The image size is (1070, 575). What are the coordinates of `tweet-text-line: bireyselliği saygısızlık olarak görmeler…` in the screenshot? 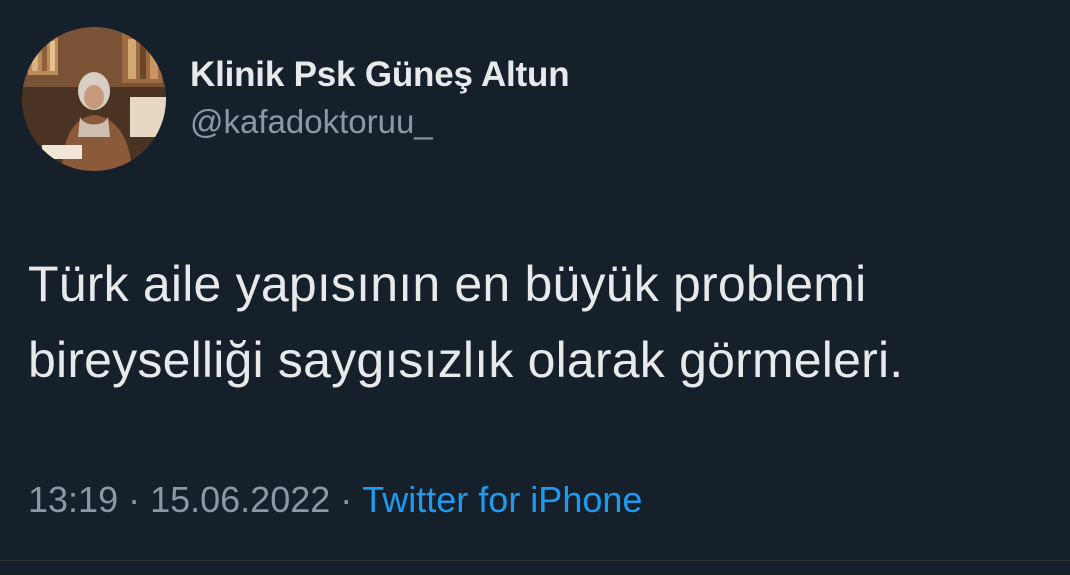 It's located at (466, 360).